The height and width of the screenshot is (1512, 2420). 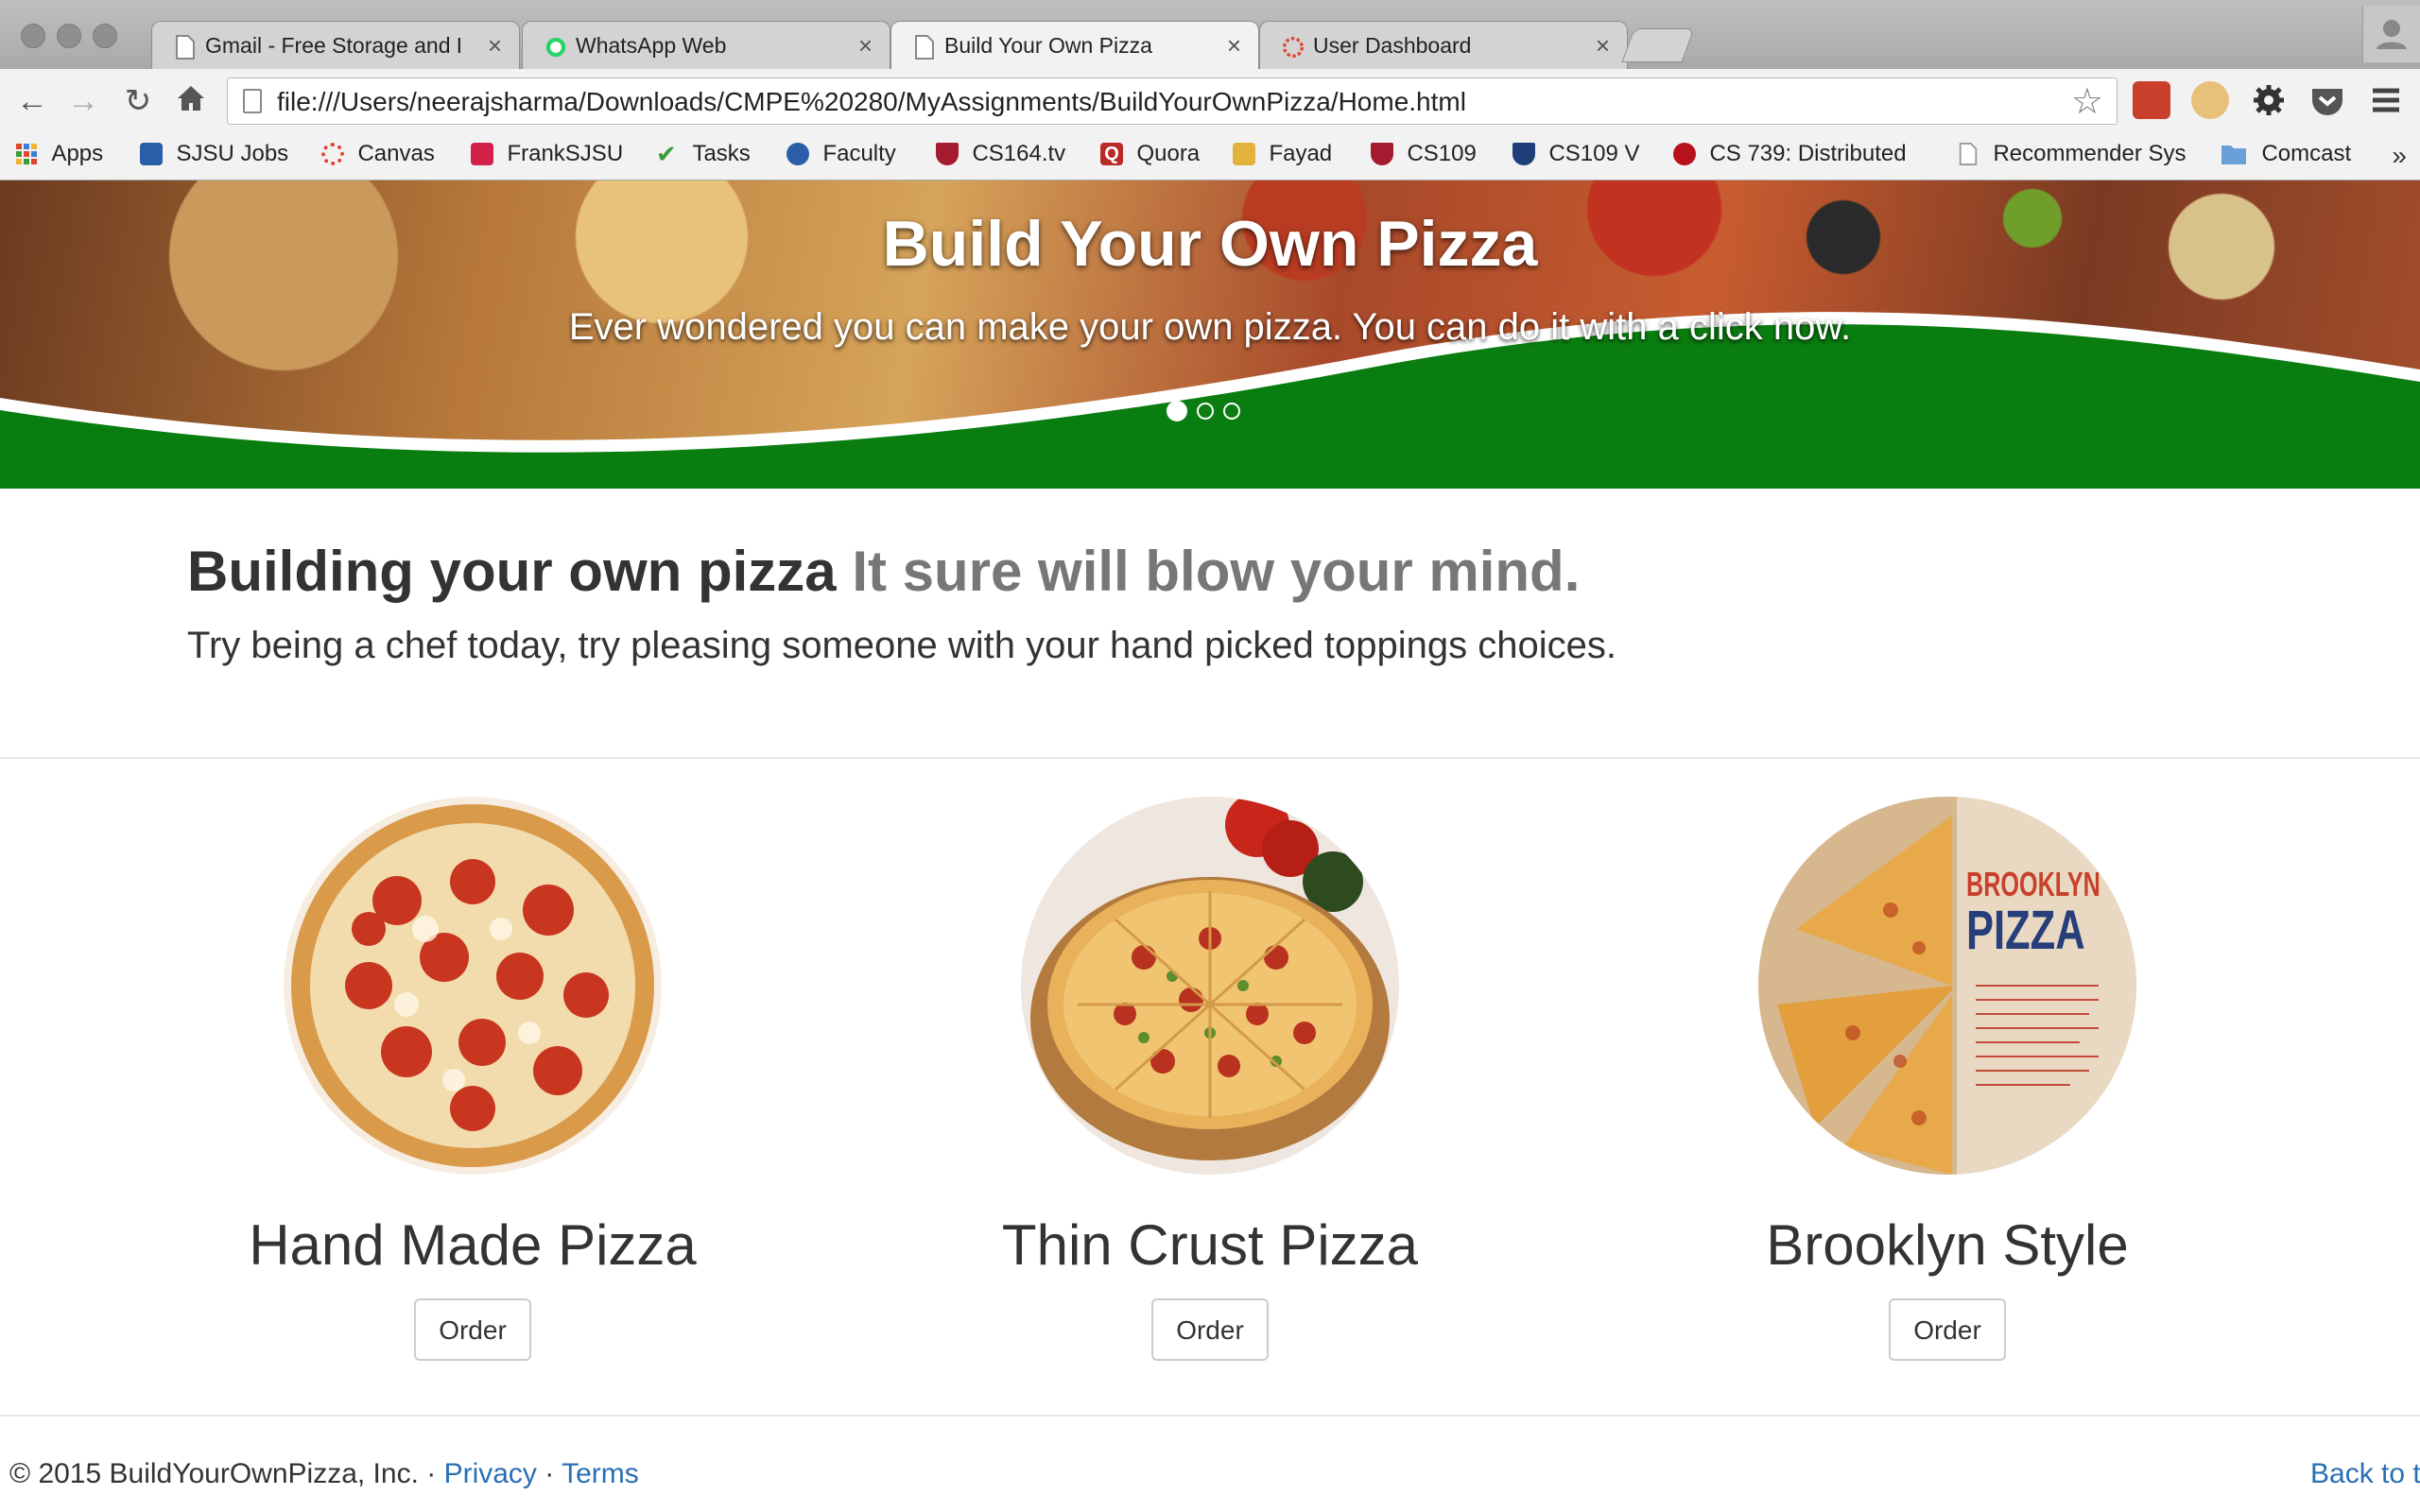 What do you see at coordinates (151, 154) in the screenshot?
I see `sjsu-jobs-icon` at bounding box center [151, 154].